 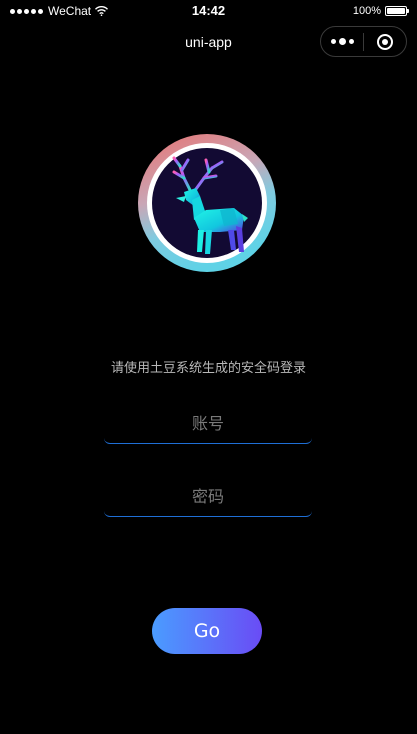 I want to click on status-bar-right: 100%, so click(x=380, y=11).